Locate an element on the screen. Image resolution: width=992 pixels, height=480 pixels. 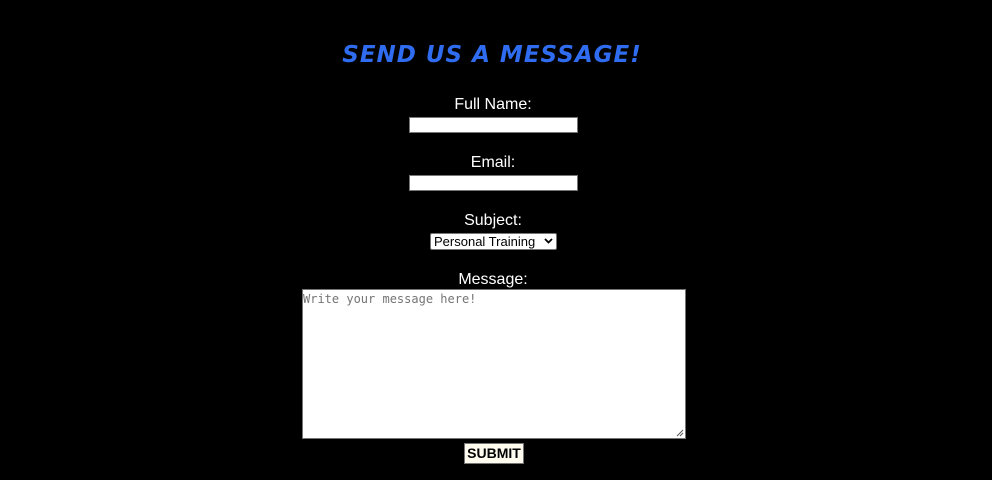
subject-selected-value: Personal Training is located at coordinates (485, 241).